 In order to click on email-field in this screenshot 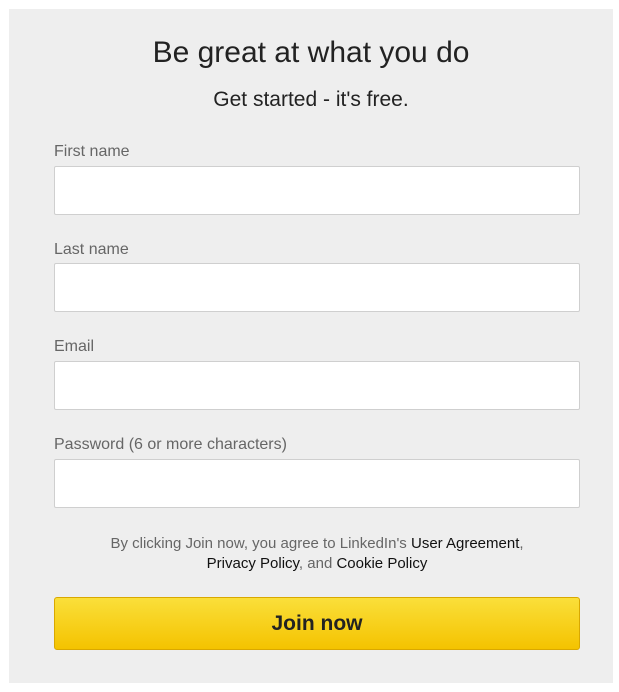, I will do `click(317, 385)`.